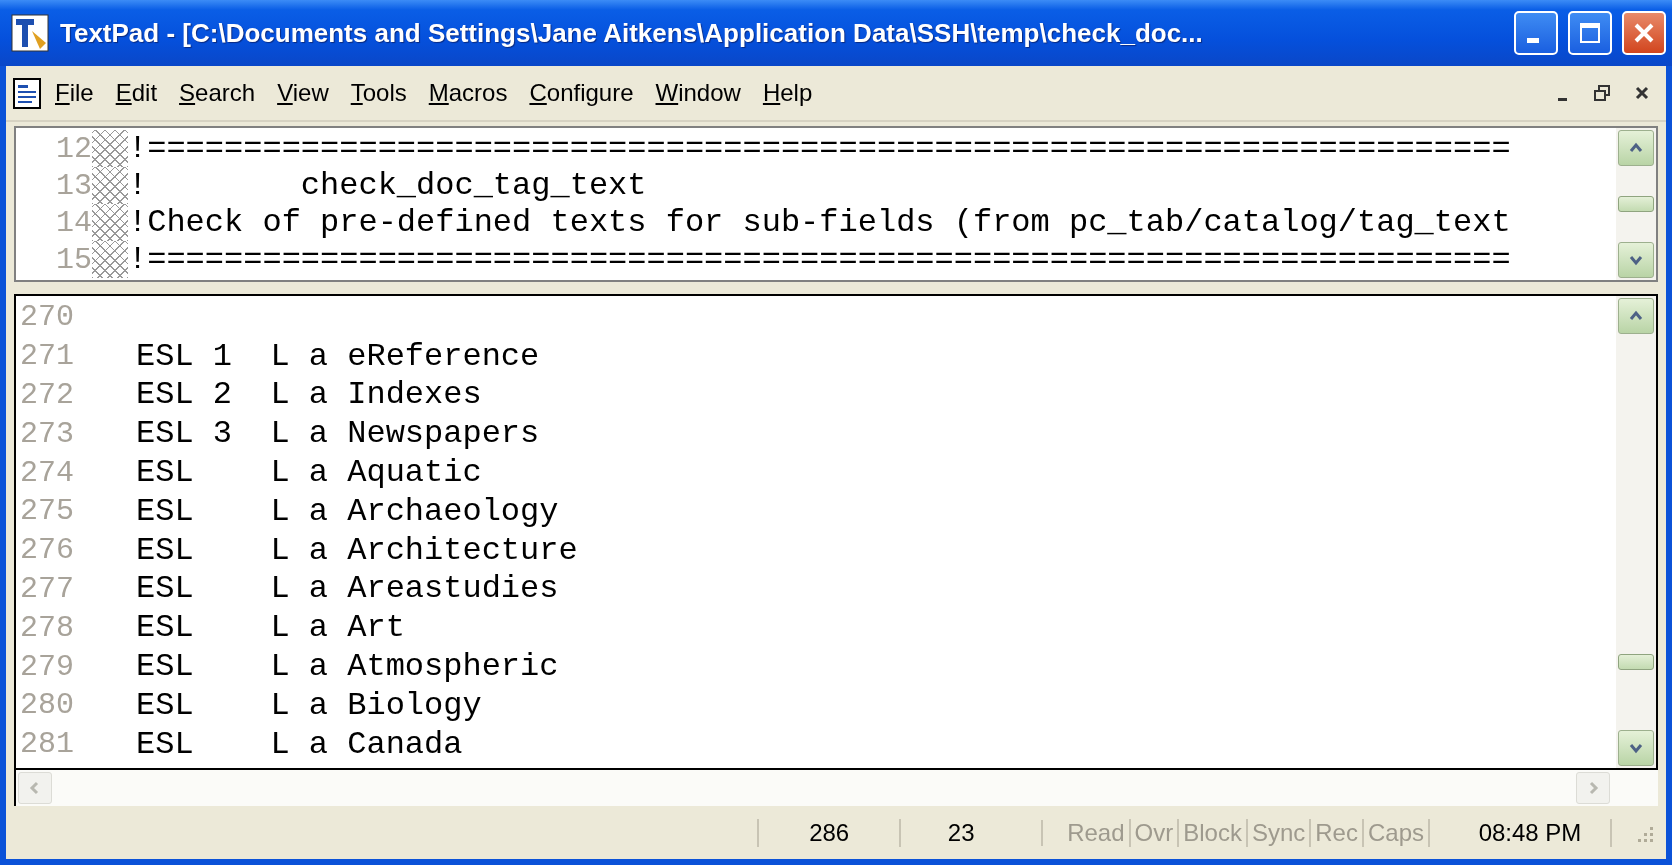 The width and height of the screenshot is (1672, 865). Describe the element at coordinates (338, 434) in the screenshot. I see `code-line: ESL 3 L a Newspapers` at that location.